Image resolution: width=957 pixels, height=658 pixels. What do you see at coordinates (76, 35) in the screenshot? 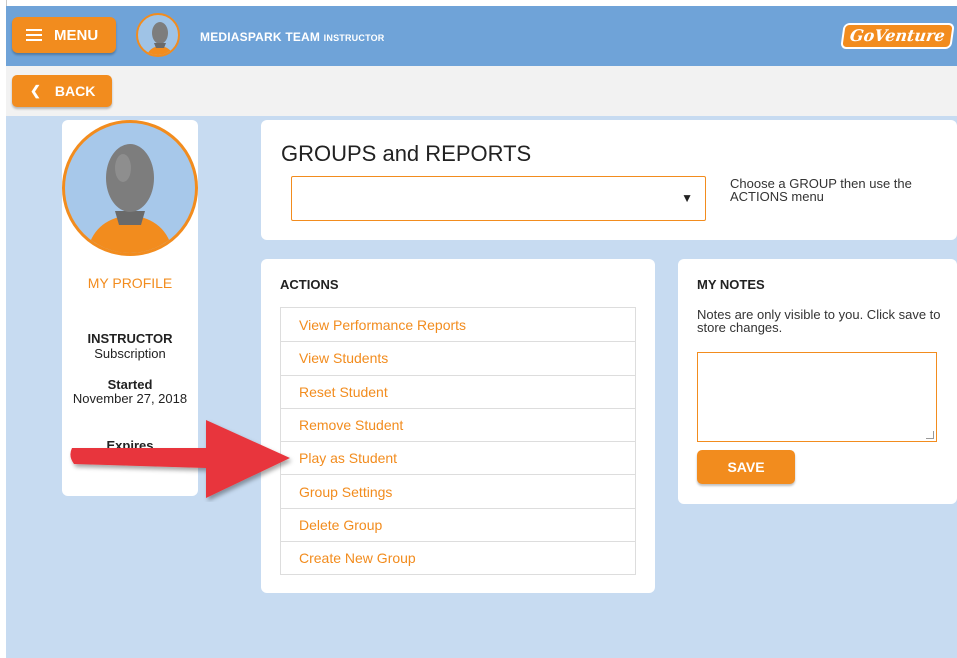
I see `menu-label: MENU` at bounding box center [76, 35].